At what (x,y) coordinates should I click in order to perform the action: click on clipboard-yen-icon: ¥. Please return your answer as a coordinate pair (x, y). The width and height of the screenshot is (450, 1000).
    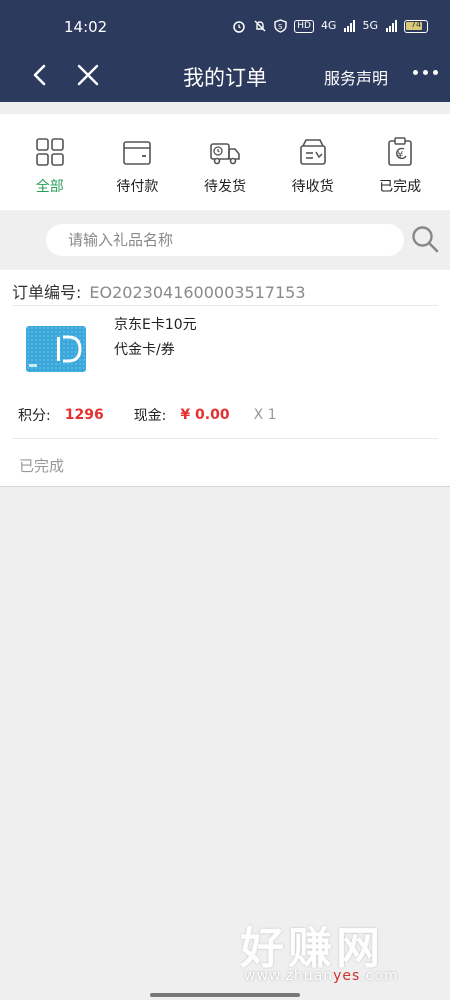
    Looking at the image, I should click on (400, 151).